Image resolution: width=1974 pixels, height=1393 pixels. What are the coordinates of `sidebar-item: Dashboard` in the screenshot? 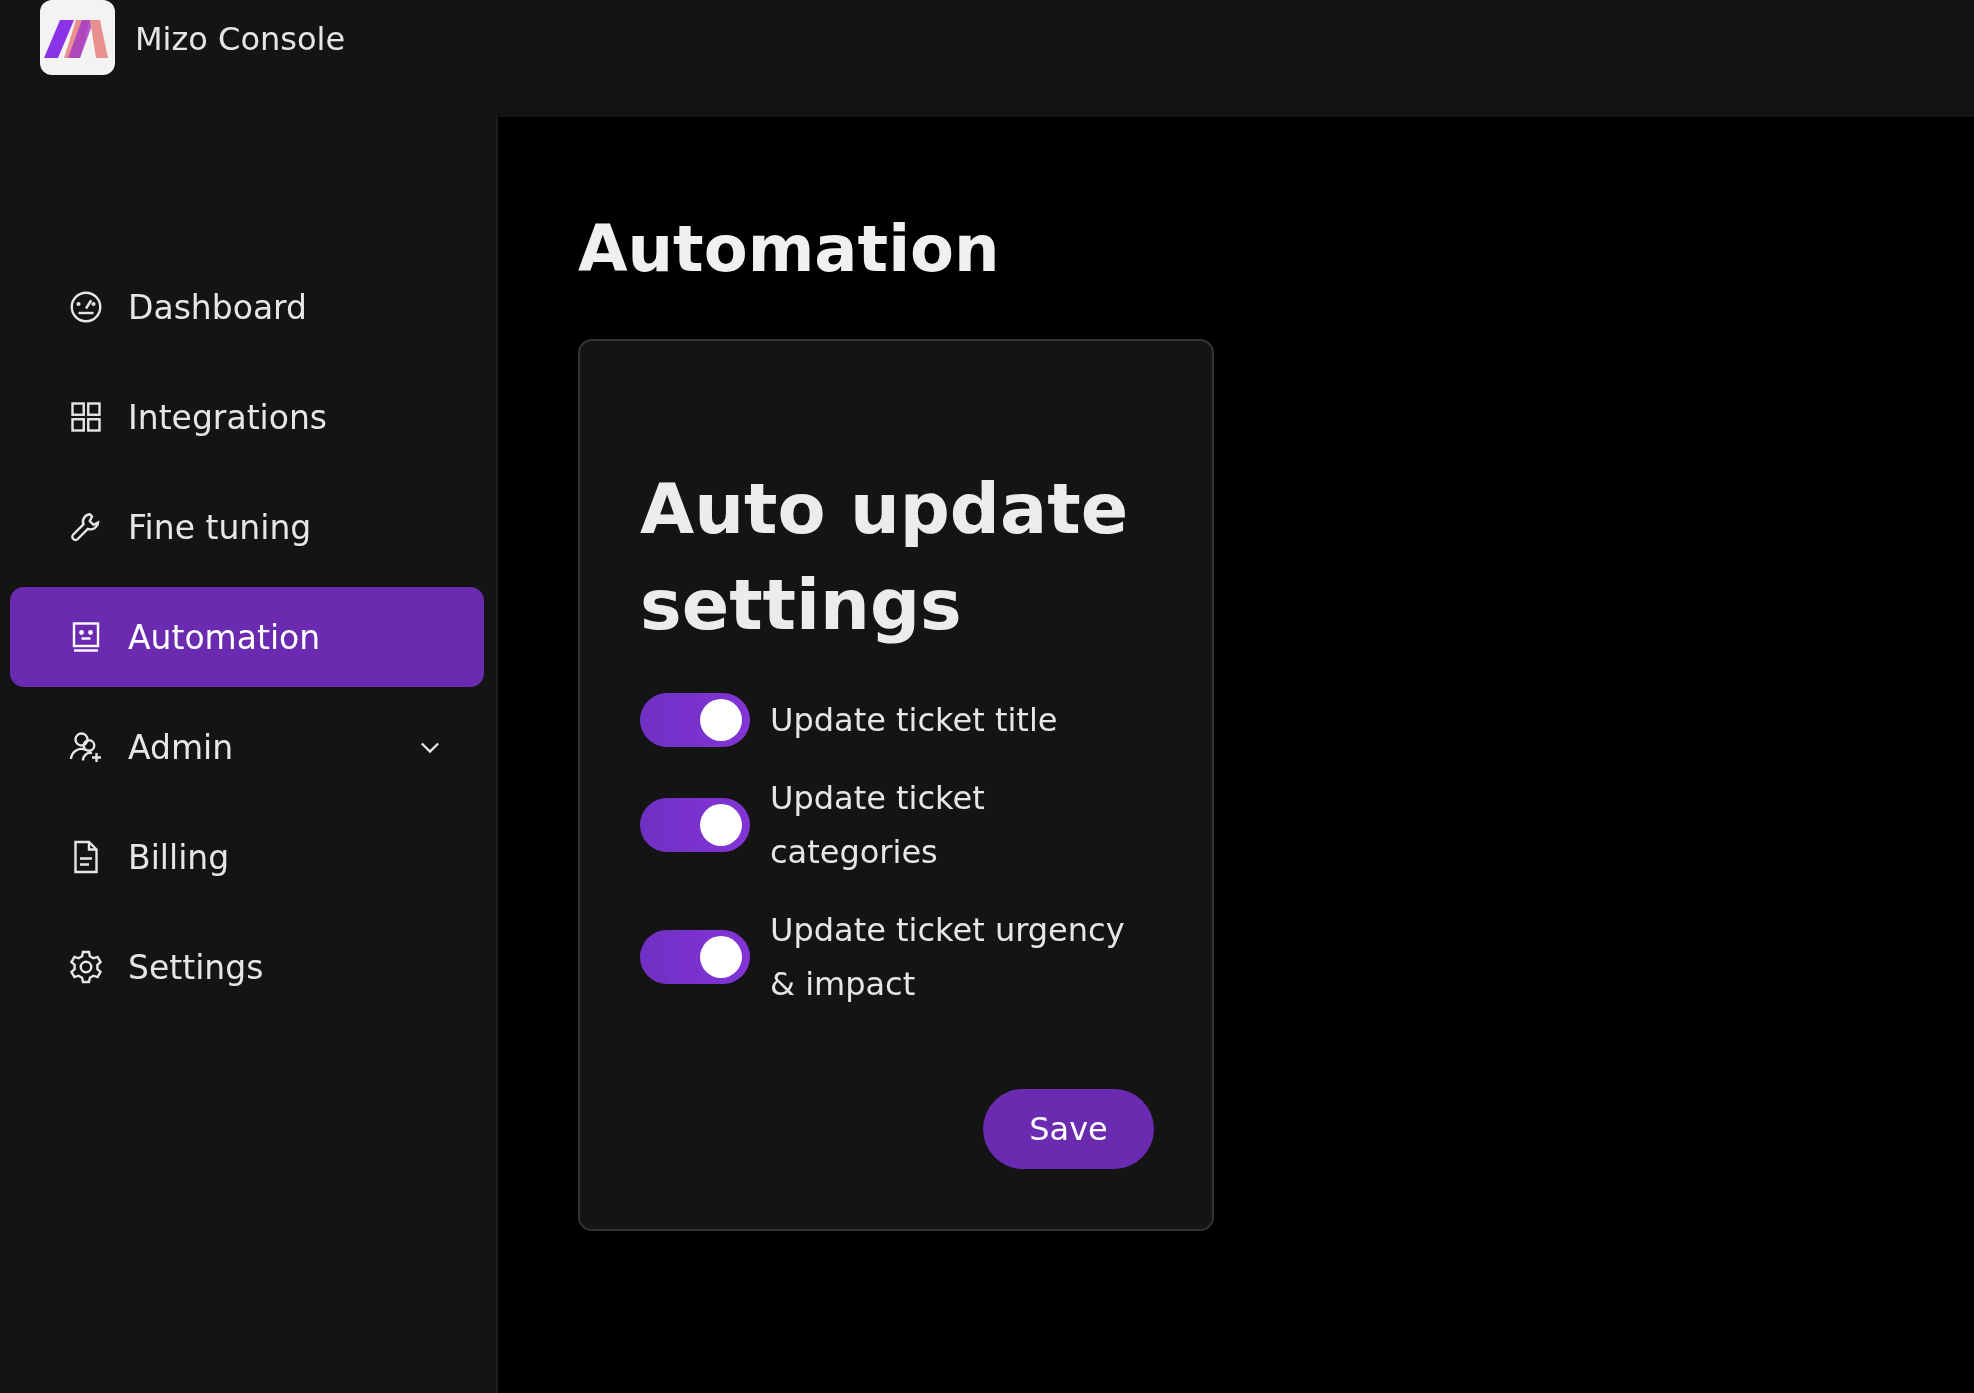 It's located at (247, 307).